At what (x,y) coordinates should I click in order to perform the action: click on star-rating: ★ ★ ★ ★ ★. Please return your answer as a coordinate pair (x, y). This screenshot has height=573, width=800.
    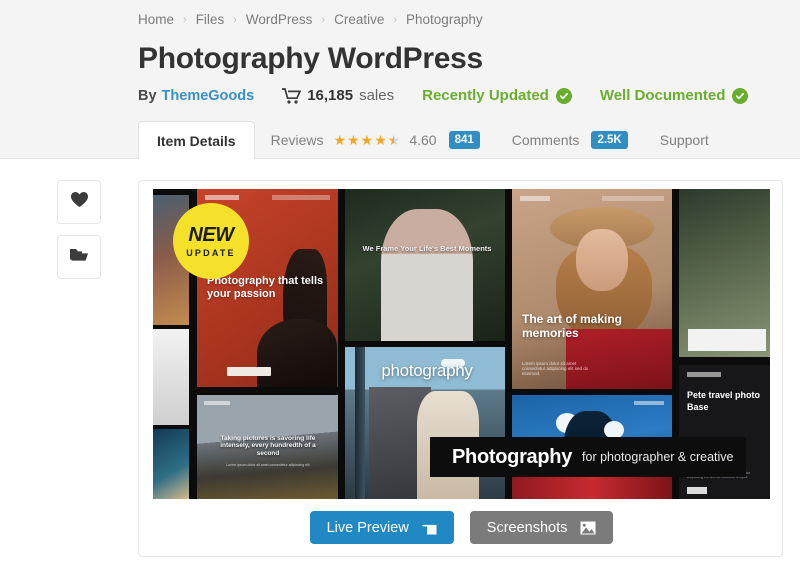
    Looking at the image, I should click on (367, 140).